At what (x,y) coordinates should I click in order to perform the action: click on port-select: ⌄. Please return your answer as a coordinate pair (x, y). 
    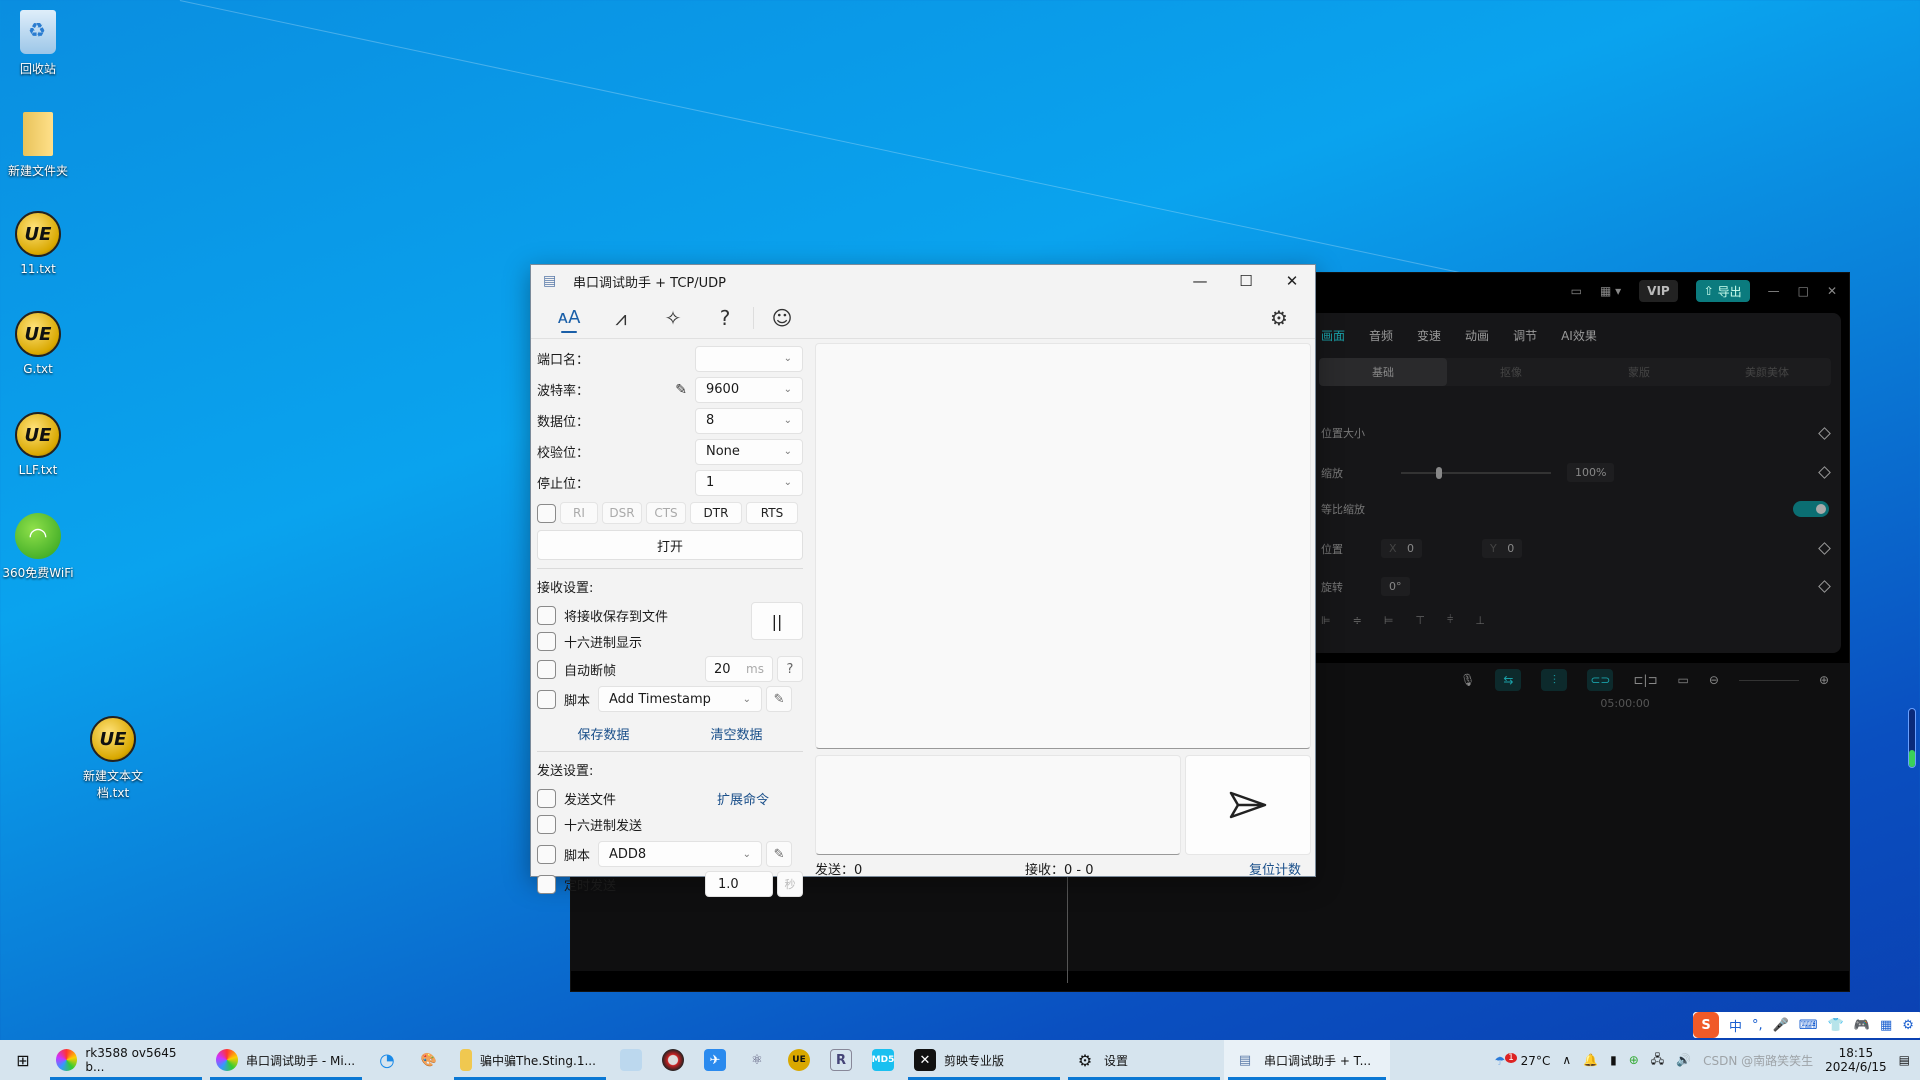
    Looking at the image, I should click on (749, 358).